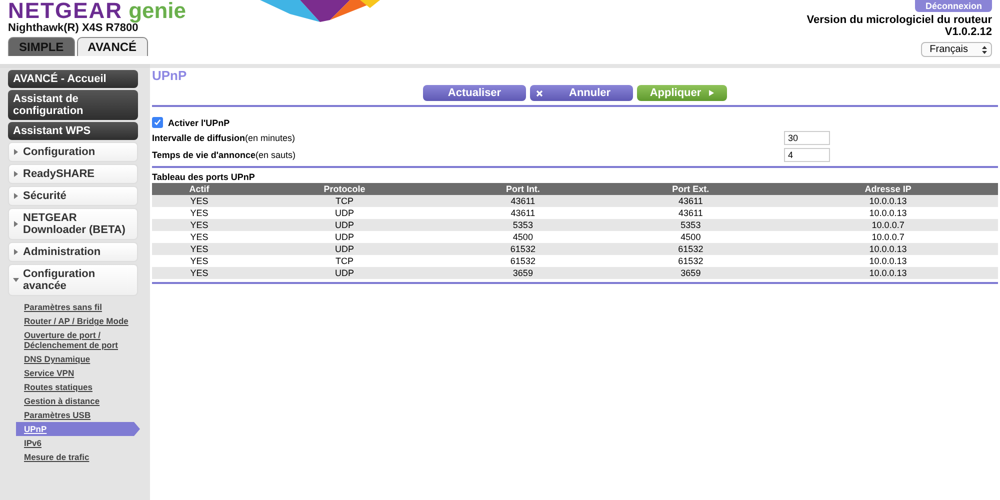 This screenshot has height=500, width=1000. Describe the element at coordinates (581, 93) in the screenshot. I see `cancel-button: Annuler` at that location.